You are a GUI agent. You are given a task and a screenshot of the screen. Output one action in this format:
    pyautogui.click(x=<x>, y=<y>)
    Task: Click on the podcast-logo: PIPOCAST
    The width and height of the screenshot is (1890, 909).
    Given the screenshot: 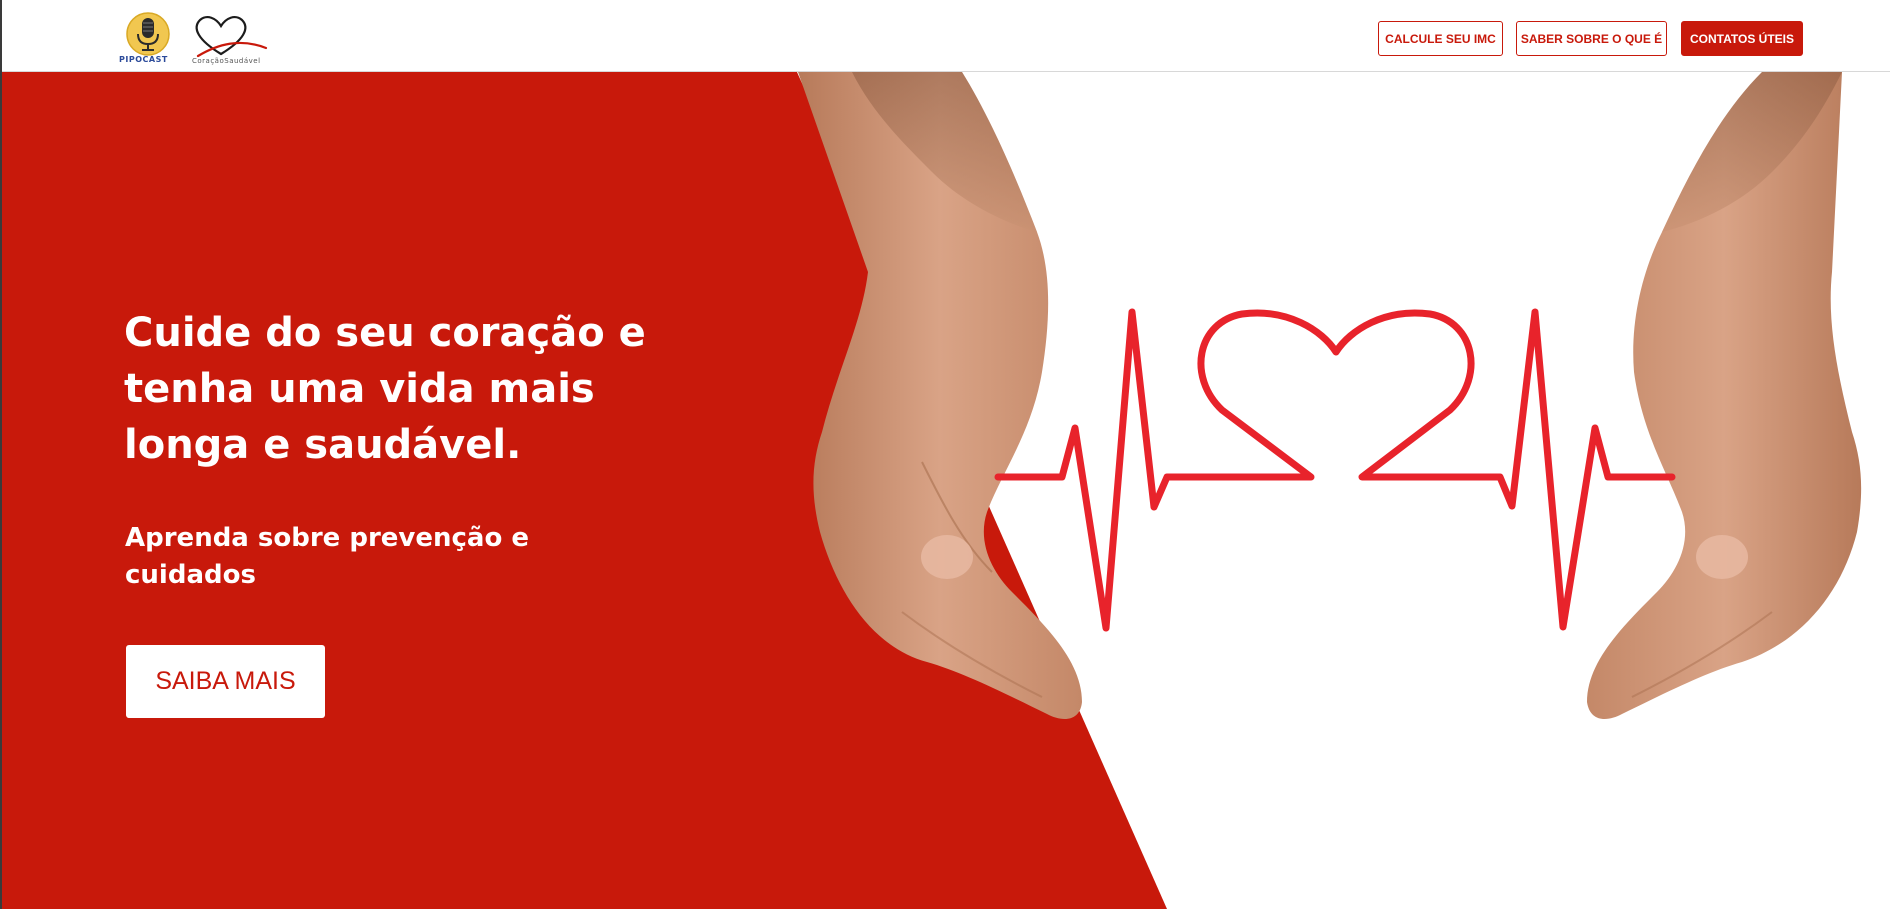 What is the action you would take?
    pyautogui.click(x=148, y=38)
    